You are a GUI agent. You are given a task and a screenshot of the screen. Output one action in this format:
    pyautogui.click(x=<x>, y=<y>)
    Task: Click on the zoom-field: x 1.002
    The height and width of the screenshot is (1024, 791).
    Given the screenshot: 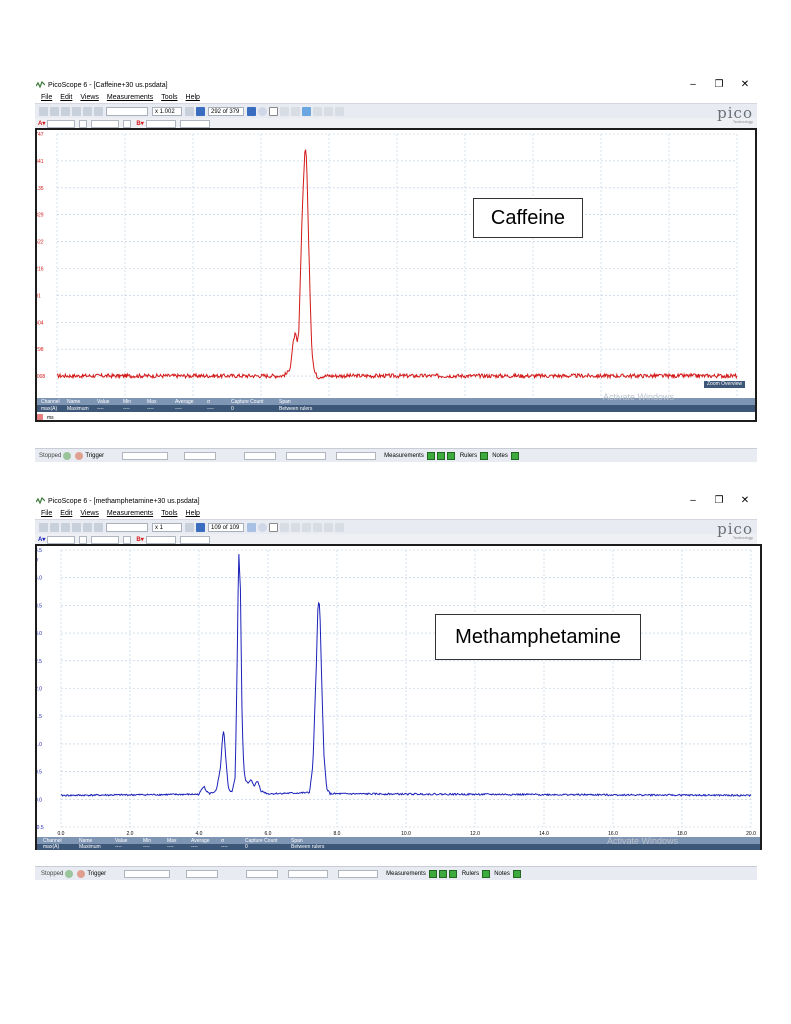 What is the action you would take?
    pyautogui.click(x=167, y=111)
    